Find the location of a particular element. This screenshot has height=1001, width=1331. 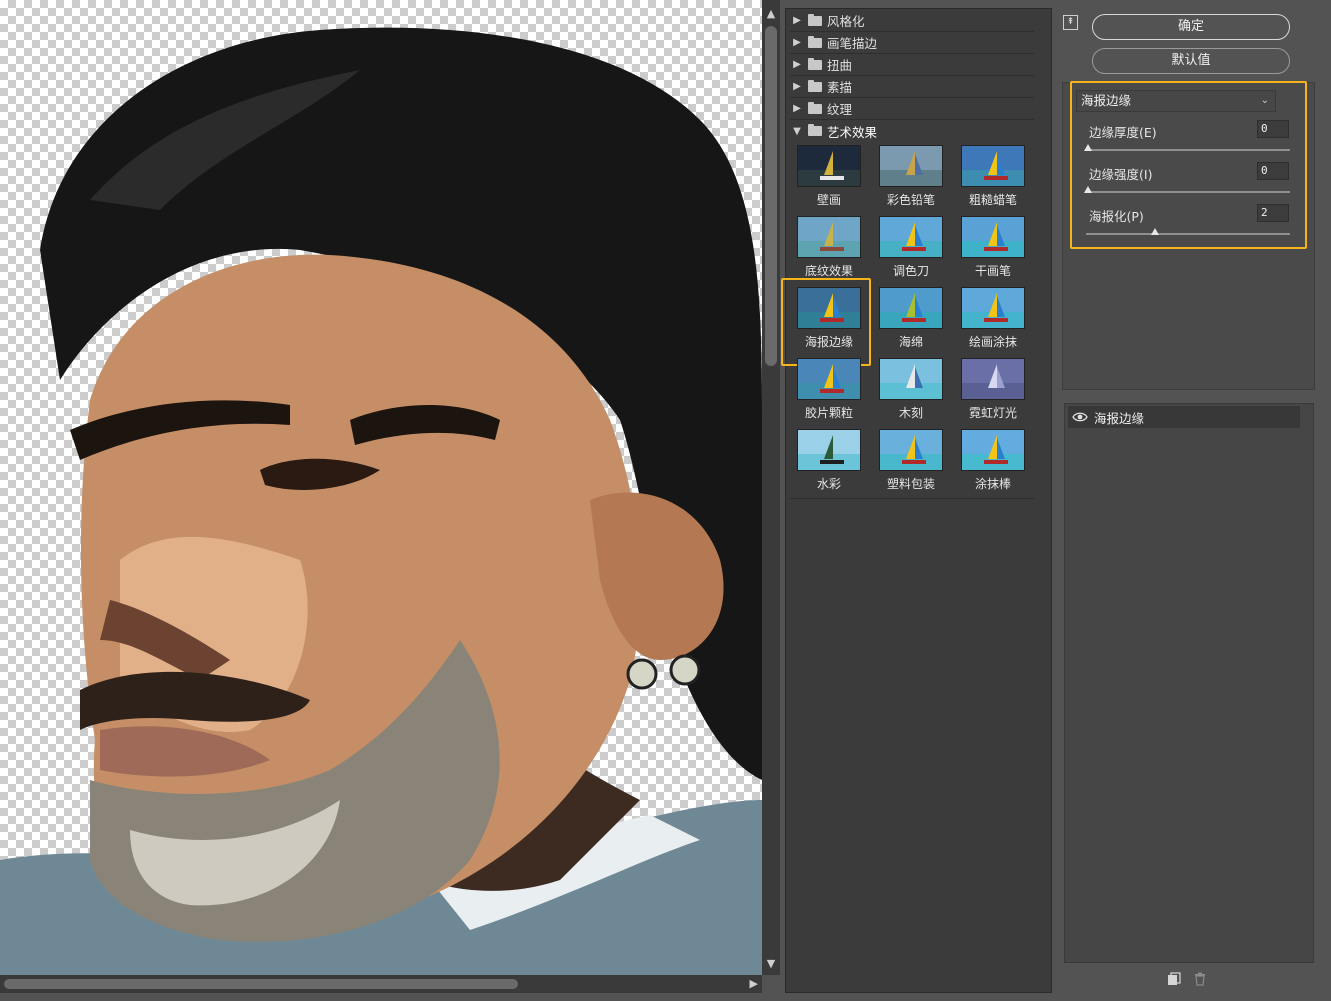

horizontal-scroll-thumb is located at coordinates (261, 984).